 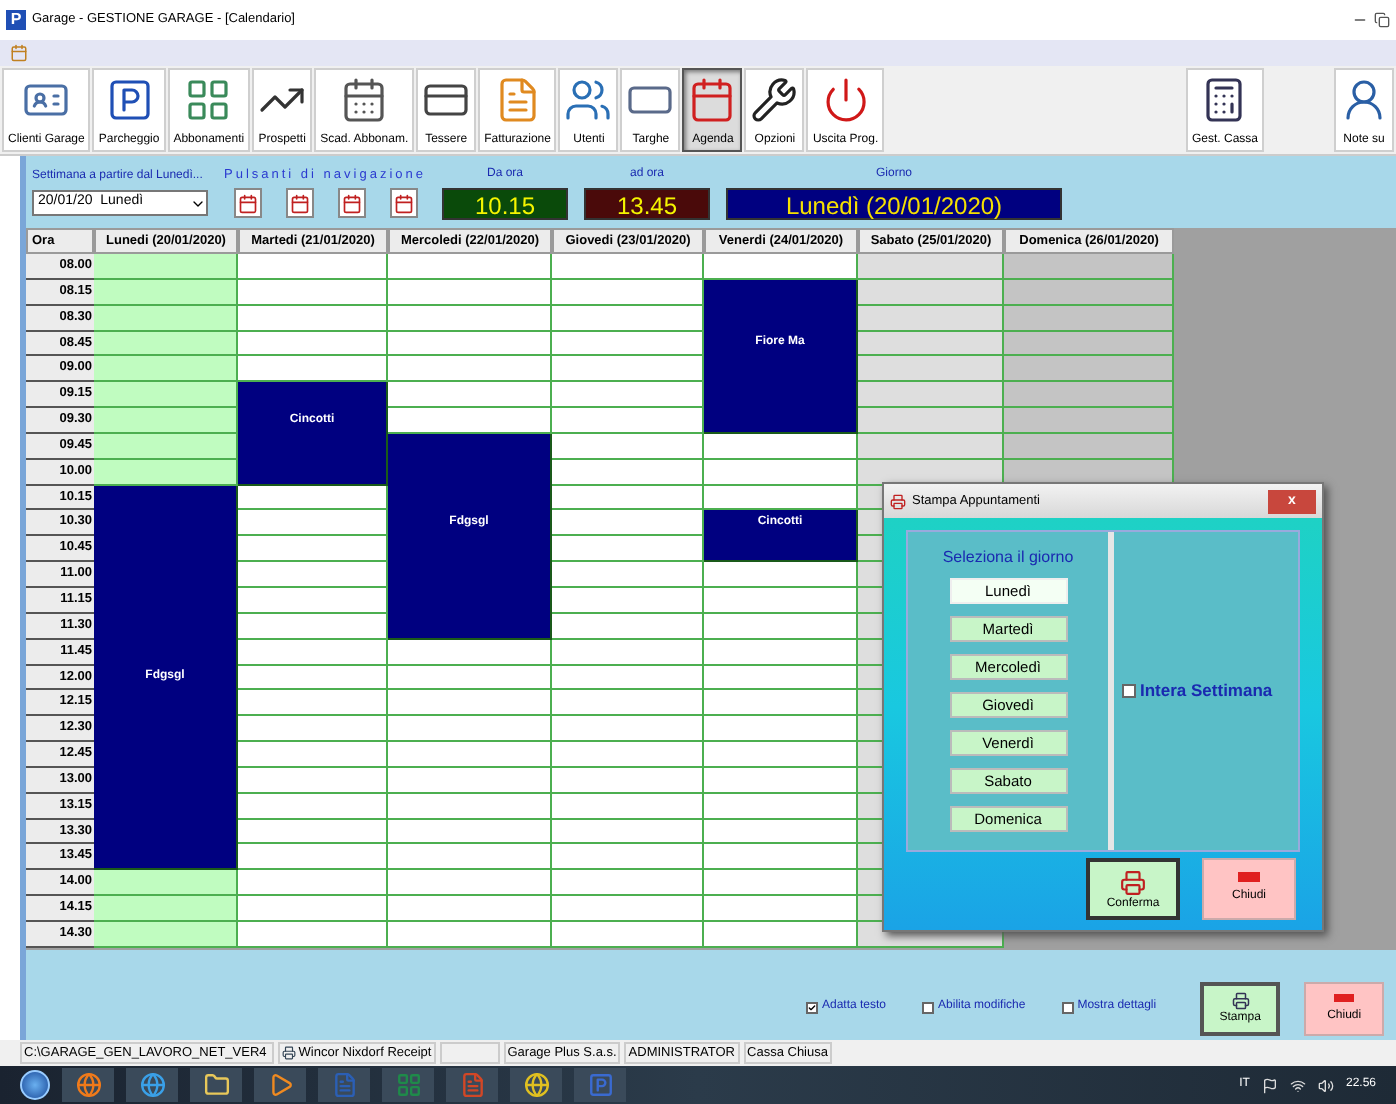 What do you see at coordinates (1269, 1085) in the screenshot?
I see `flag-icon` at bounding box center [1269, 1085].